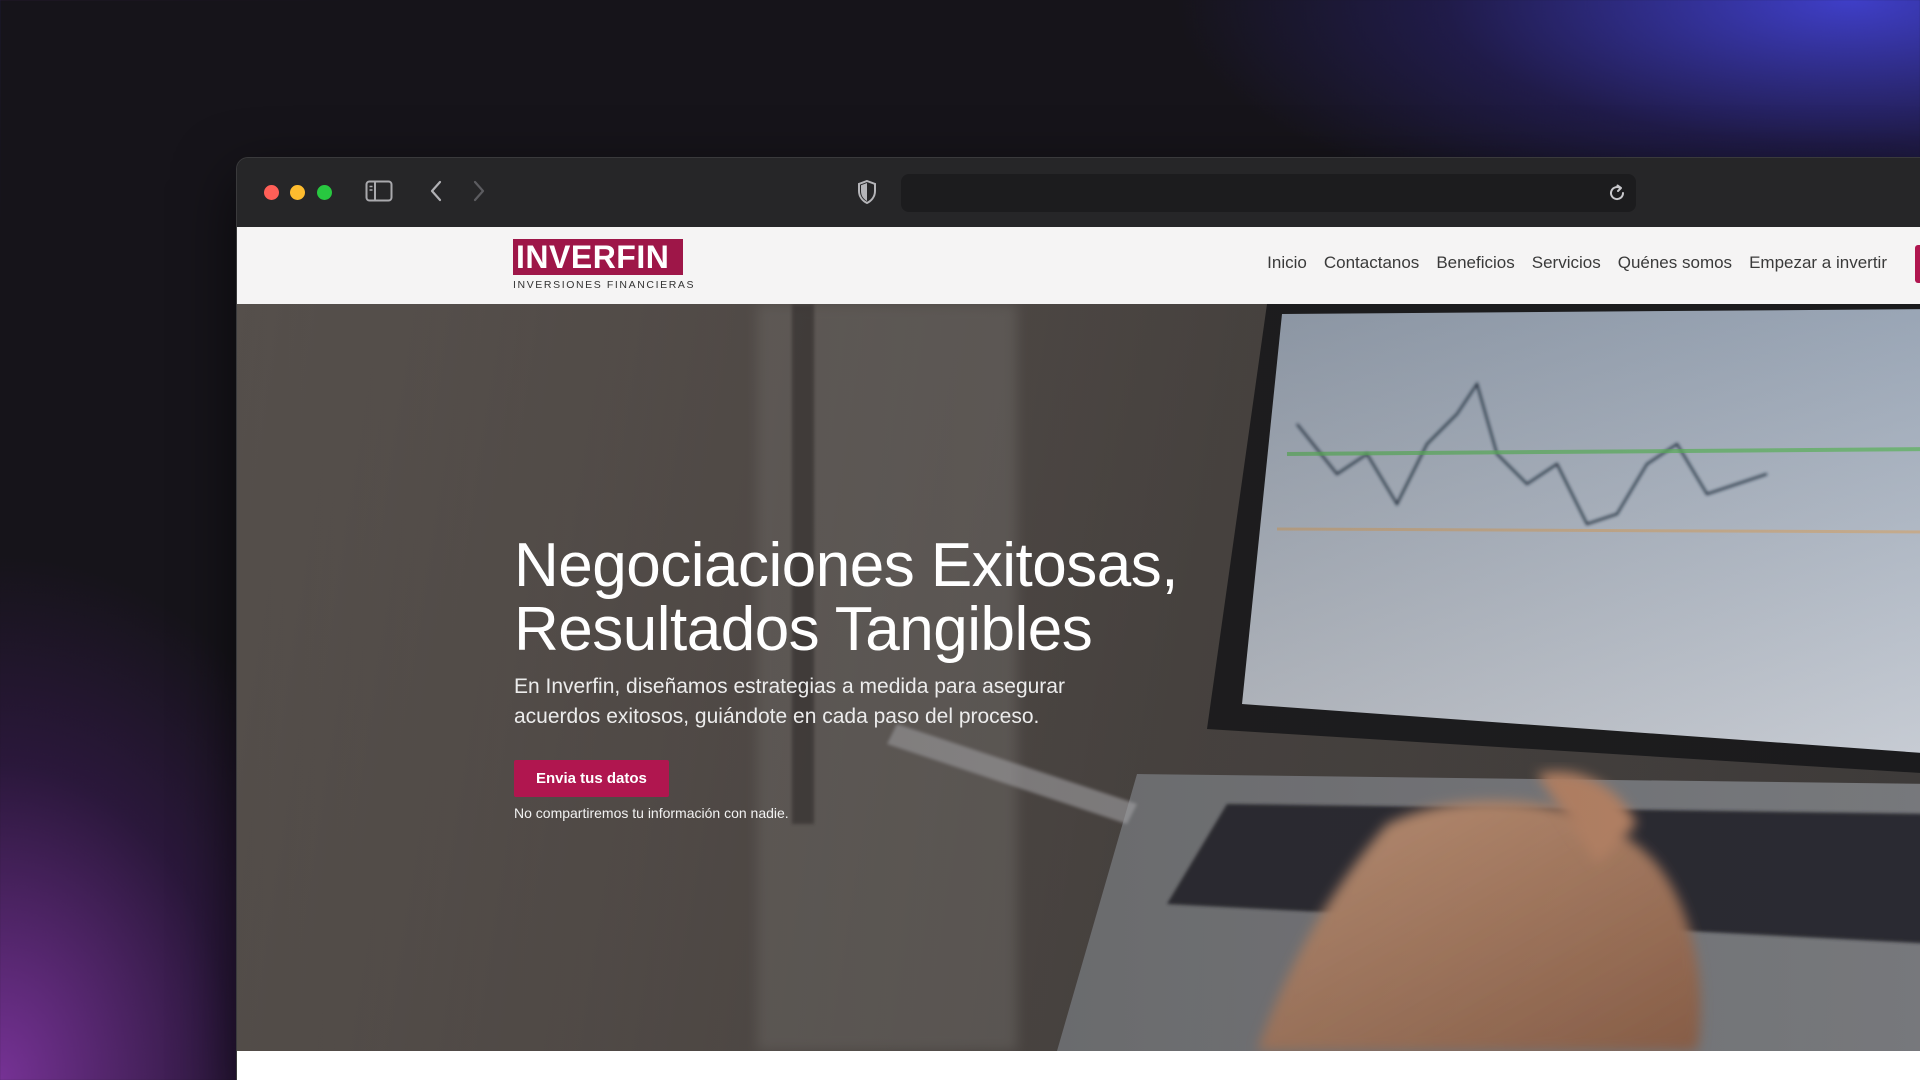 This screenshot has width=1920, height=1080. Describe the element at coordinates (324, 192) in the screenshot. I see `maximize-window-button` at that location.